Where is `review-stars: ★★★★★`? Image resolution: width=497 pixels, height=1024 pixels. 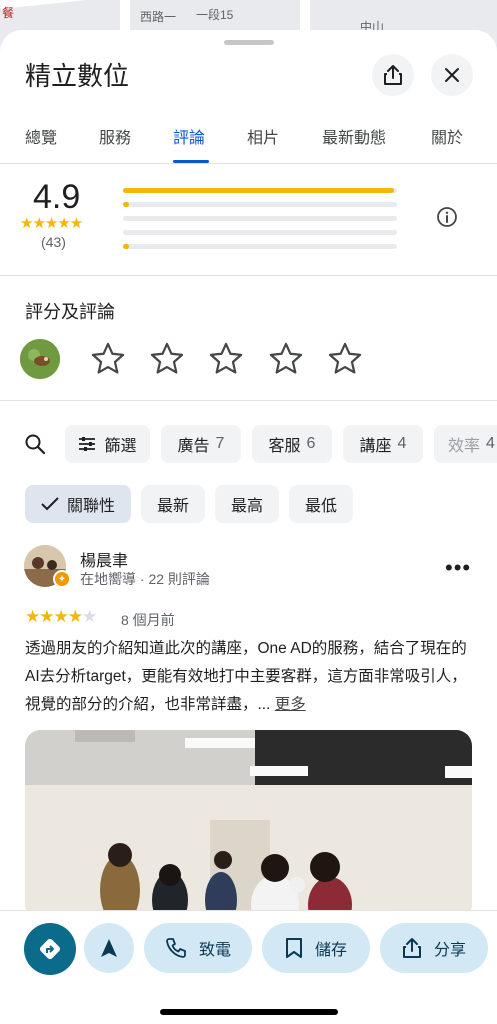 review-stars: ★★★★★ is located at coordinates (61, 617).